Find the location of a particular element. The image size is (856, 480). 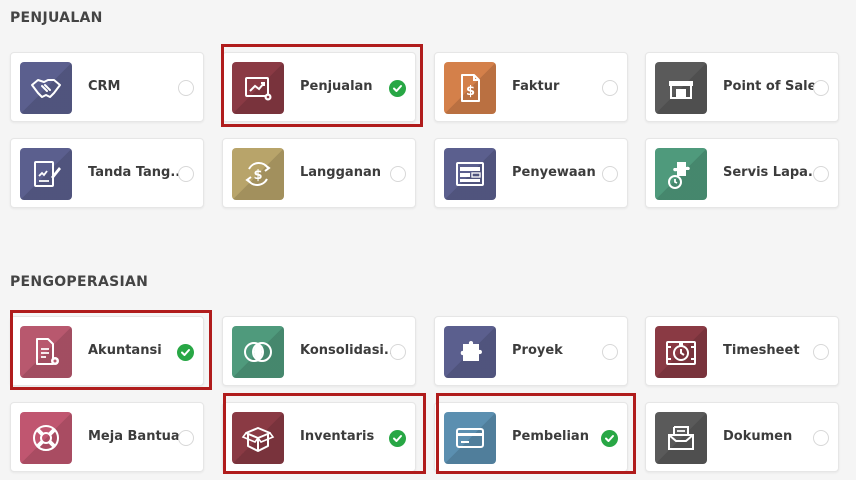

select-radio-dokumen is located at coordinates (821, 438).